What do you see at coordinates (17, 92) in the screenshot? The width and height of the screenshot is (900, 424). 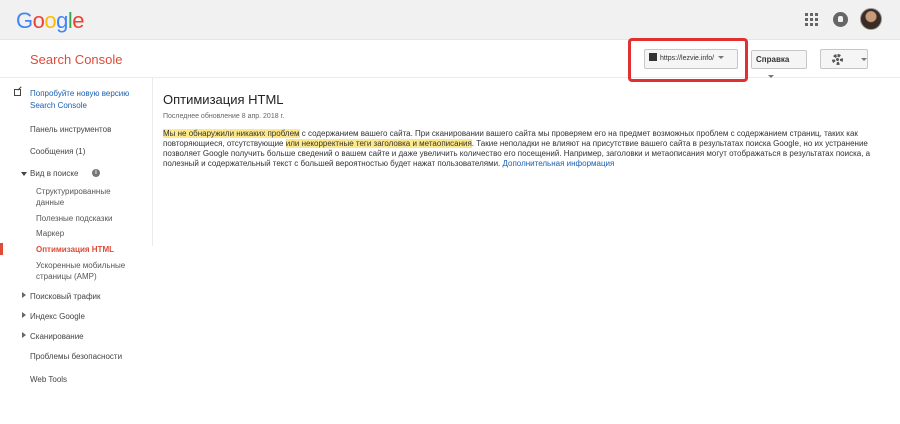 I see `external-link-icon` at bounding box center [17, 92].